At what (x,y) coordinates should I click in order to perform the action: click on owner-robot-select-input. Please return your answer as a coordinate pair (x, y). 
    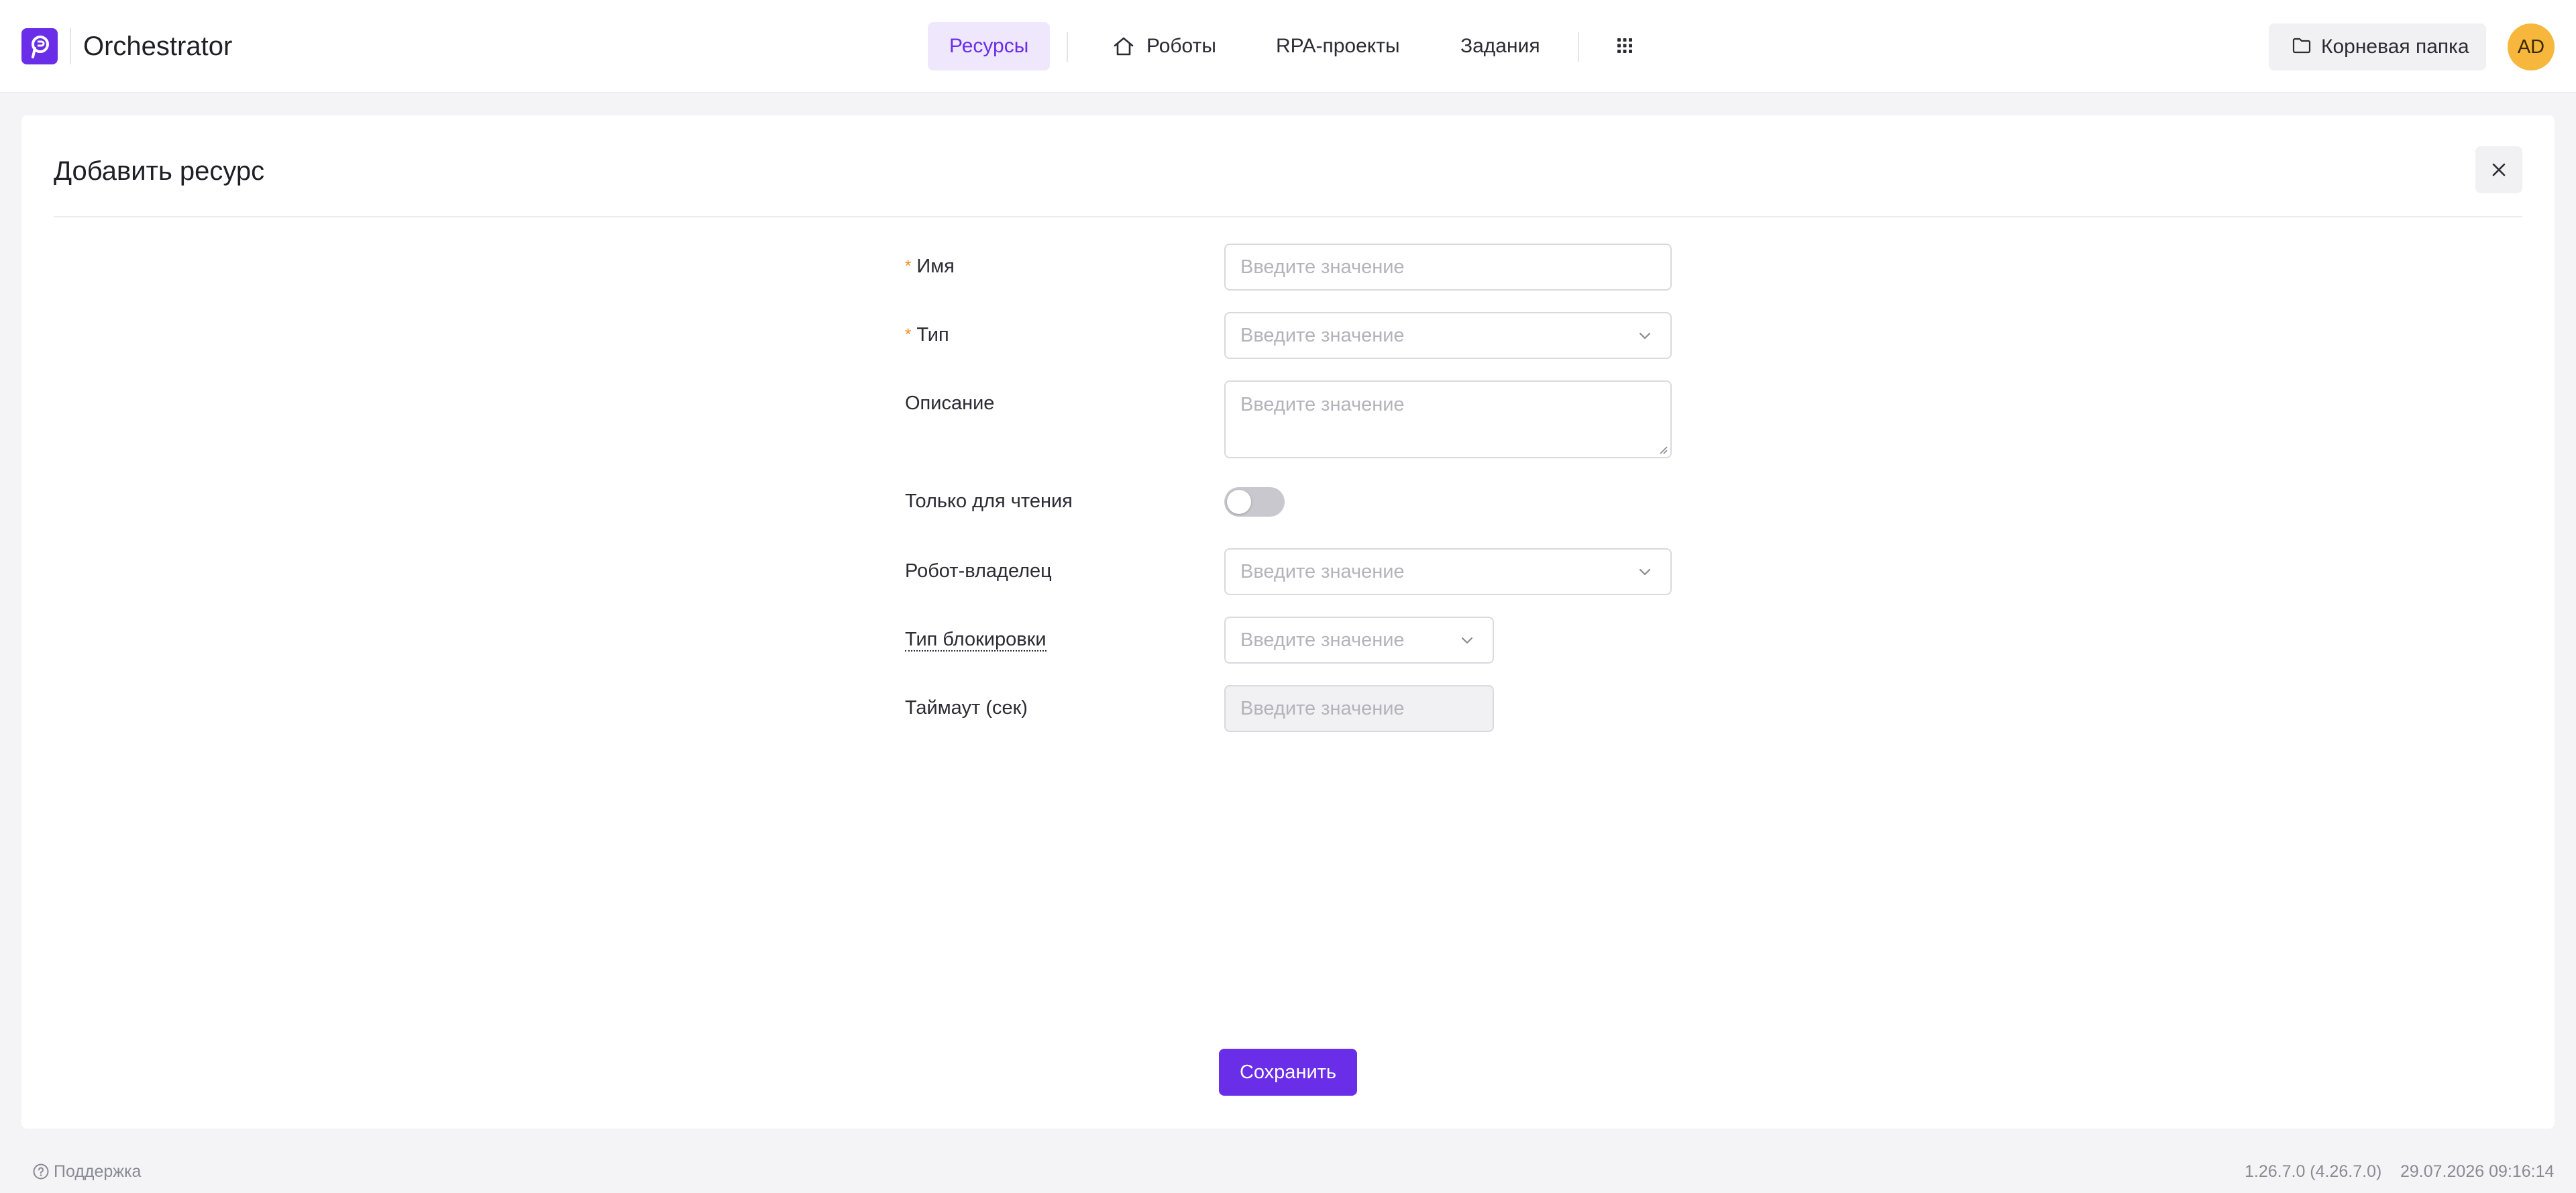
    Looking at the image, I should click on (1448, 572).